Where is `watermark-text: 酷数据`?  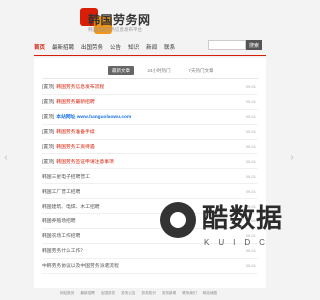 watermark-text: 酷数据 is located at coordinates (243, 219).